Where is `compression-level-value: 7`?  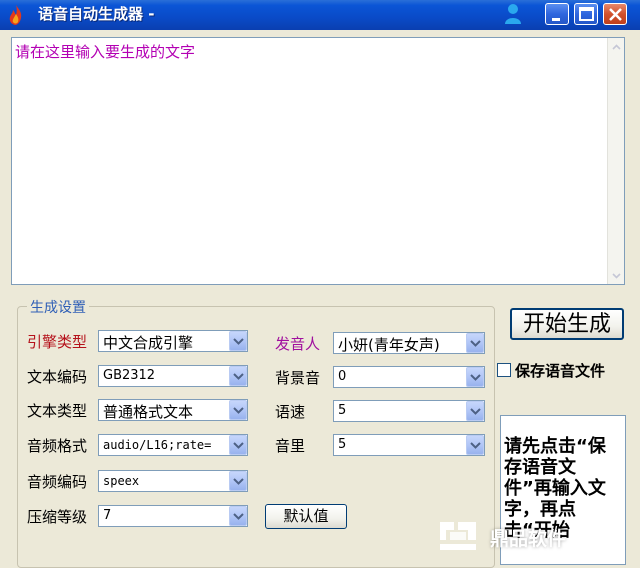
compression-level-value: 7 is located at coordinates (107, 515).